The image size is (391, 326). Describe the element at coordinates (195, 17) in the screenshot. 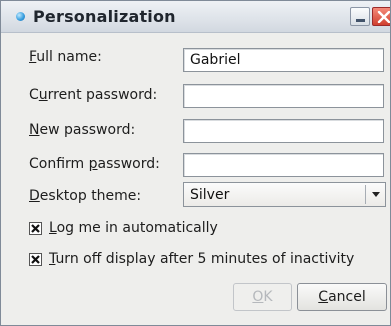

I see `title-bar: Personalization` at that location.